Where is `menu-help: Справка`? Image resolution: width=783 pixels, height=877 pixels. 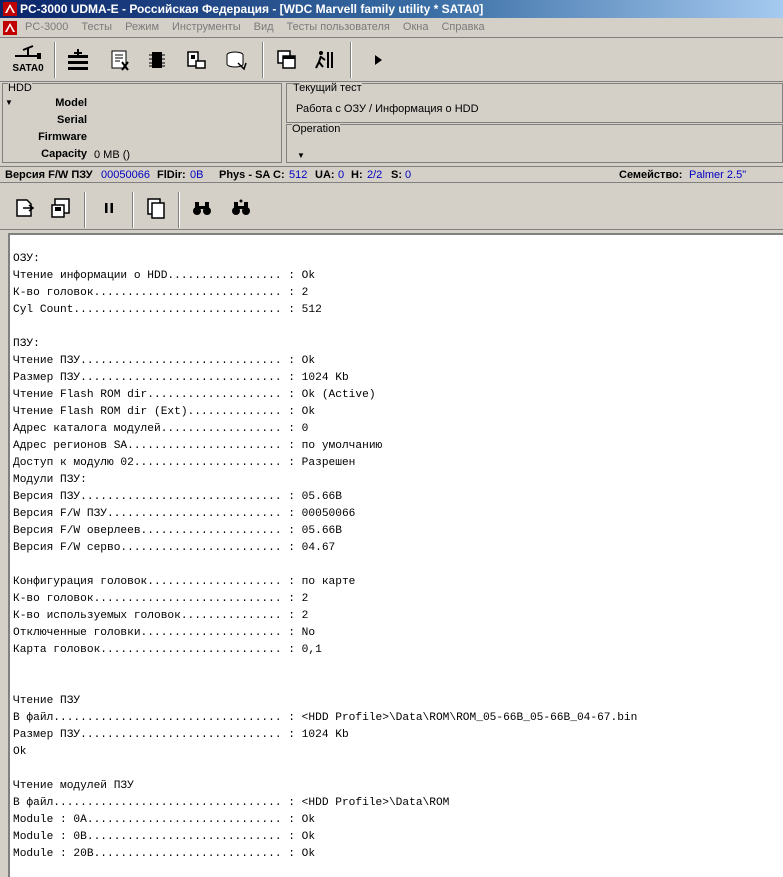
menu-help: Справка is located at coordinates (462, 27).